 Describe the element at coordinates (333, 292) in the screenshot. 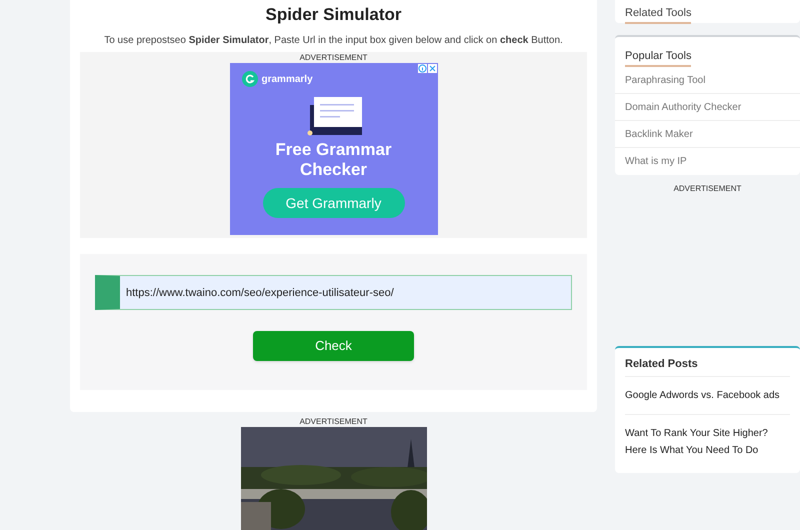

I see `url-field: https://www.twaino.com/seo/experience-utilisateur-seo/` at that location.